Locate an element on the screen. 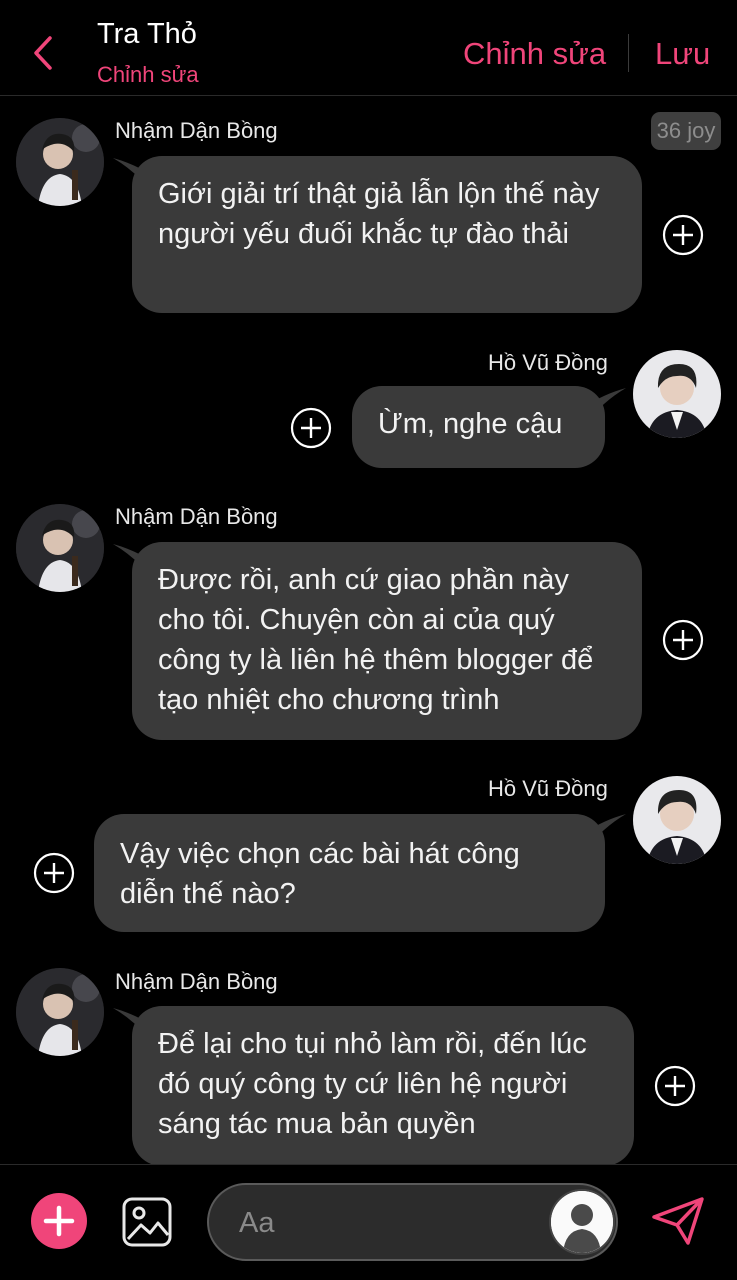  plus-icon is located at coordinates (59, 1221).